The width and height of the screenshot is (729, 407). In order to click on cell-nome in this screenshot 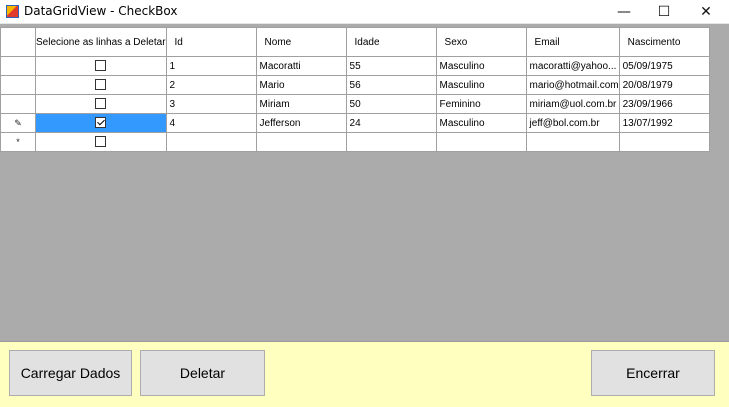, I will do `click(301, 142)`.